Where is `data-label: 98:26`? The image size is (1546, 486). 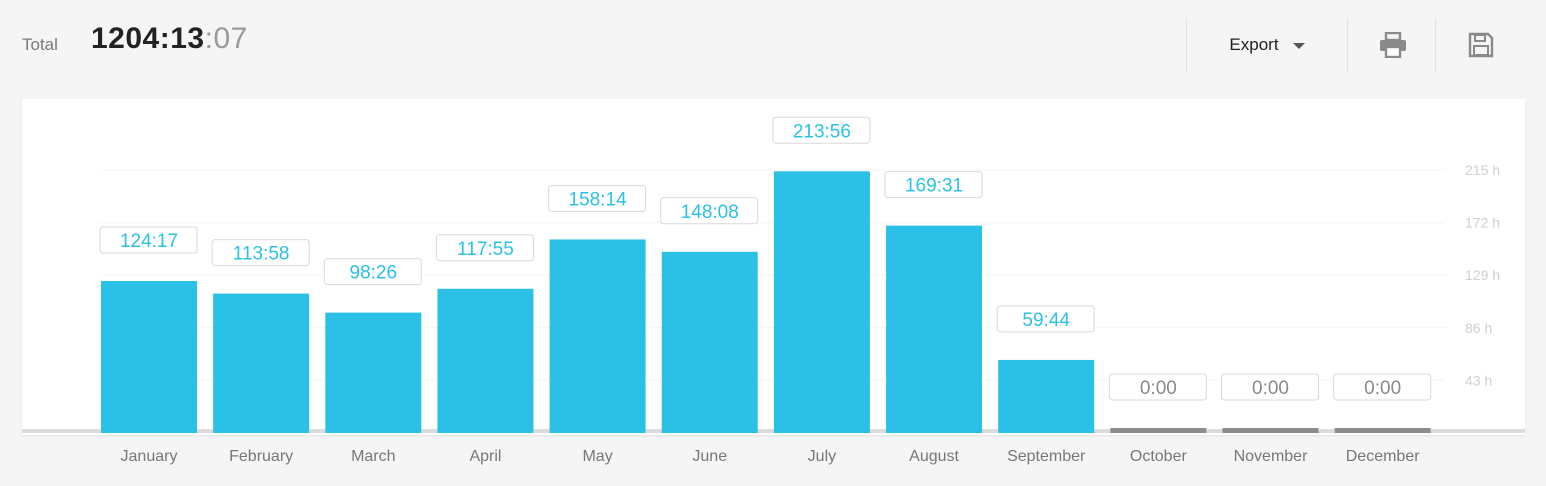
data-label: 98:26 is located at coordinates (374, 273).